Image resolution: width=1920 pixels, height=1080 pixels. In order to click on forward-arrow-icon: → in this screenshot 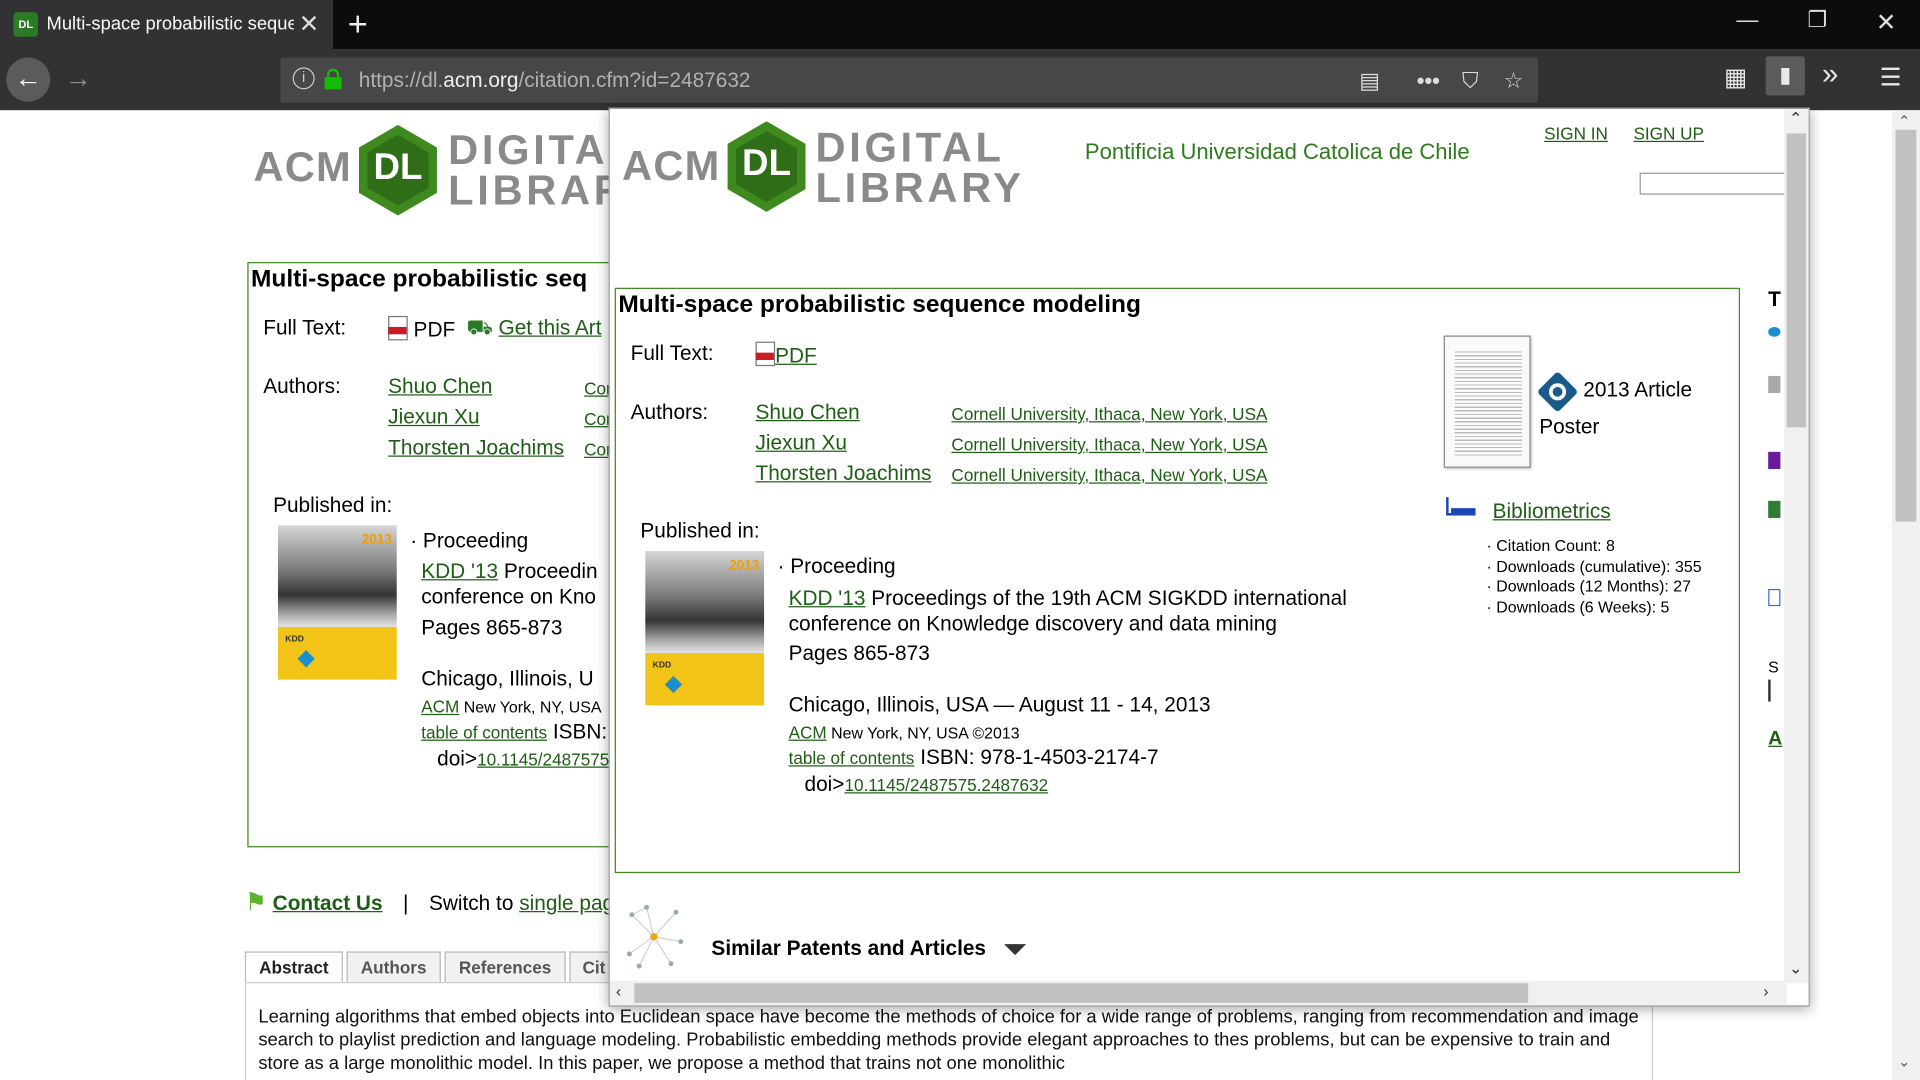, I will do `click(78, 78)`.